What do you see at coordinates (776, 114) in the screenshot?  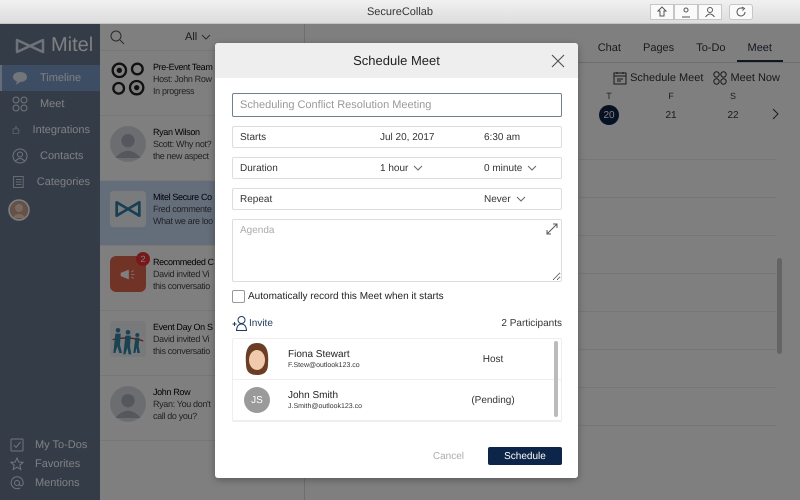 I see `next-icon` at bounding box center [776, 114].